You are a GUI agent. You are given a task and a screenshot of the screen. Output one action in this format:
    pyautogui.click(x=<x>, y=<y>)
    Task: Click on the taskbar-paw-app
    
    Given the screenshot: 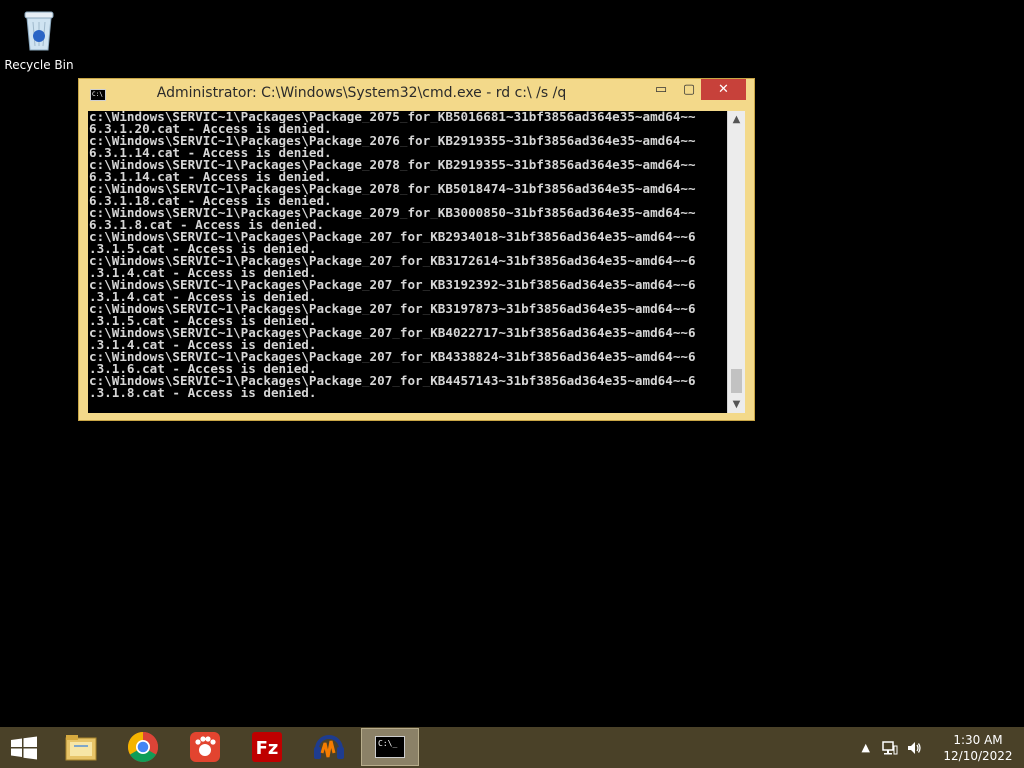 What is the action you would take?
    pyautogui.click(x=205, y=747)
    